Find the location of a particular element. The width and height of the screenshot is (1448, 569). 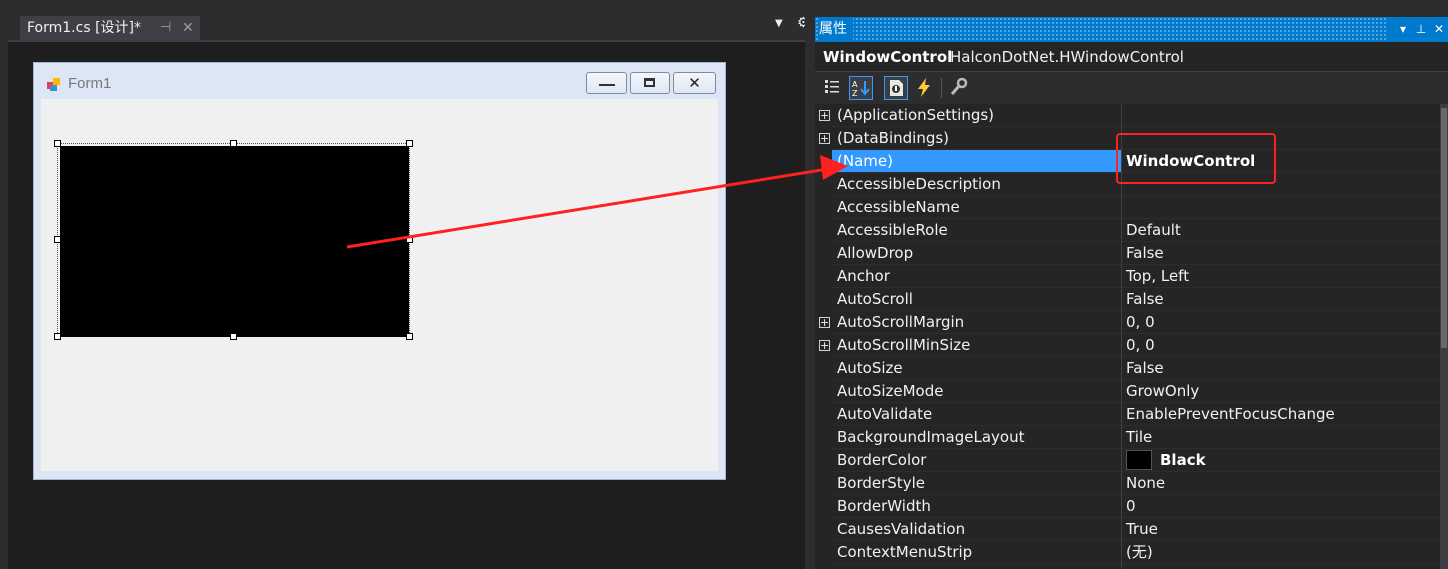

form-close-button: ✕ is located at coordinates (694, 83).